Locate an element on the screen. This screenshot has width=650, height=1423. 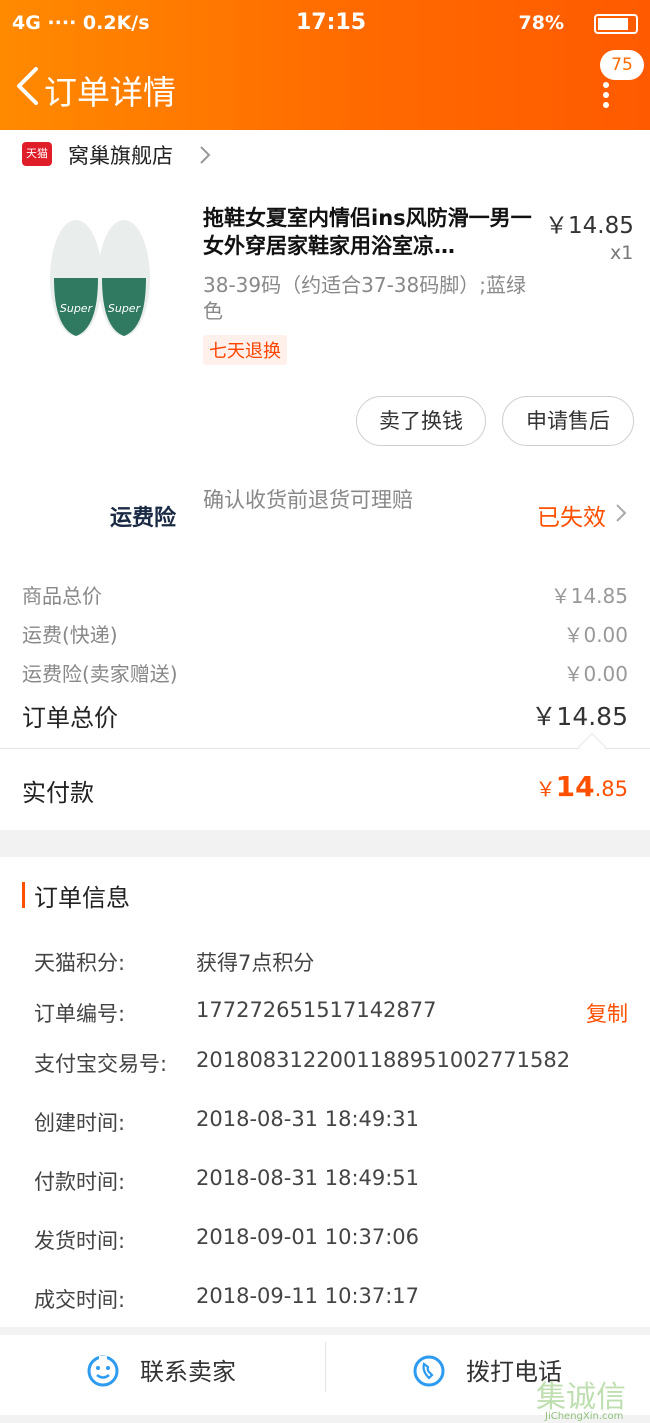
watermark-logo: 集诚信 is located at coordinates (581, 1397).